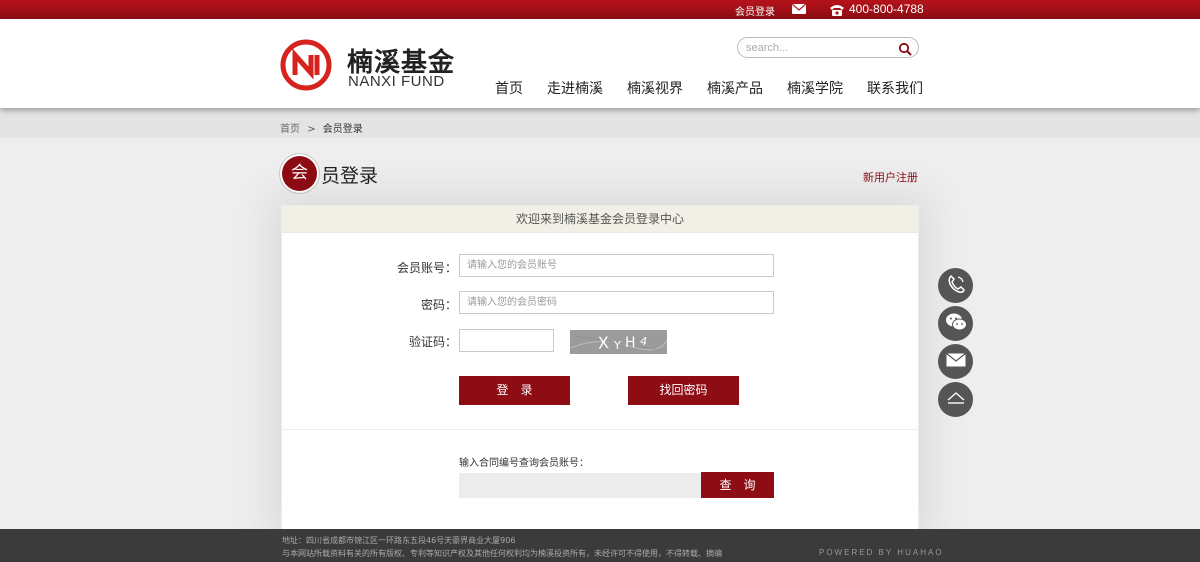 This screenshot has width=1200, height=562. I want to click on search-icon, so click(905, 48).